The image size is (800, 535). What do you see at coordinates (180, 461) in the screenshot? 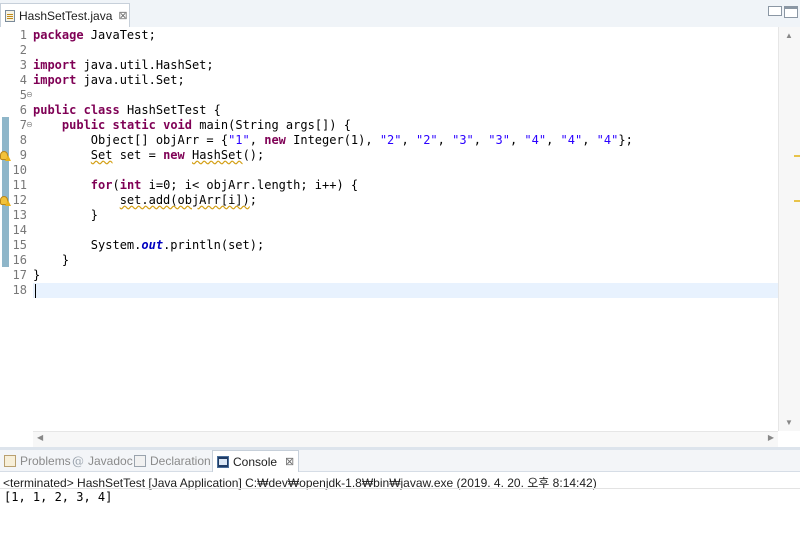
I see `tab-declaration-label: Declaration` at bounding box center [180, 461].